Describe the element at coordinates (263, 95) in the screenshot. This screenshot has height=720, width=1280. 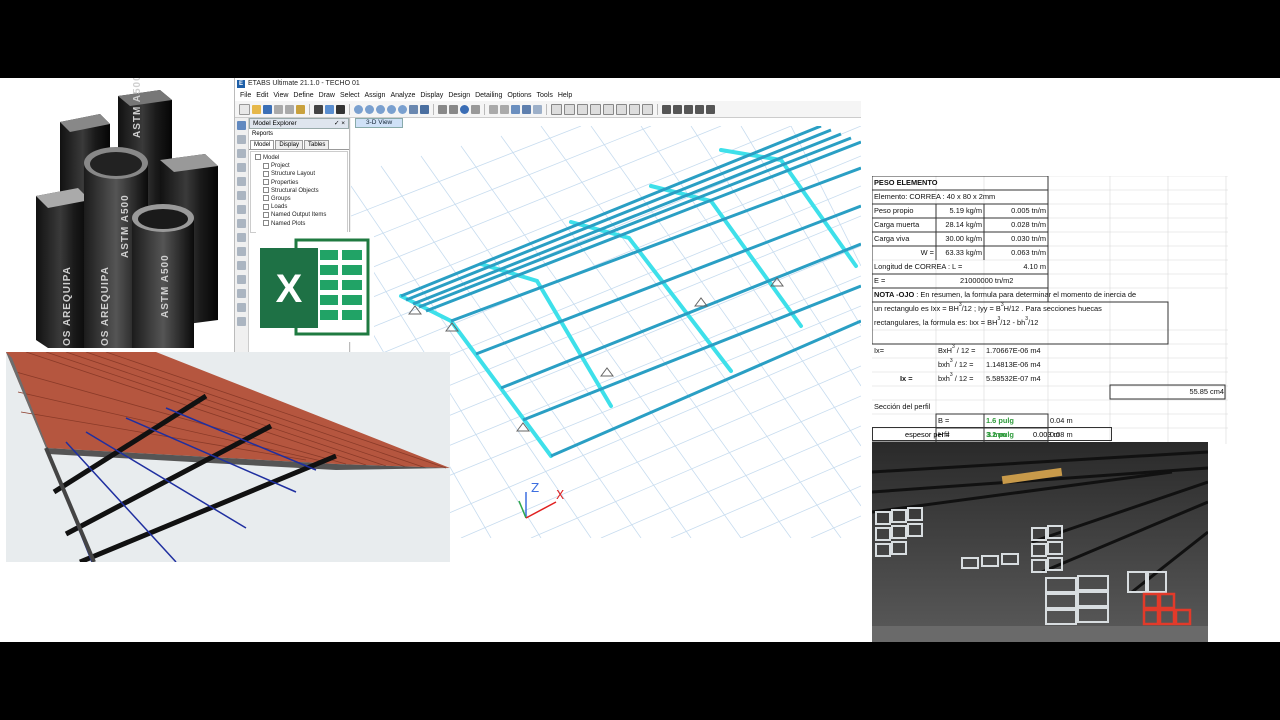
I see `menu-edit: Edit` at that location.